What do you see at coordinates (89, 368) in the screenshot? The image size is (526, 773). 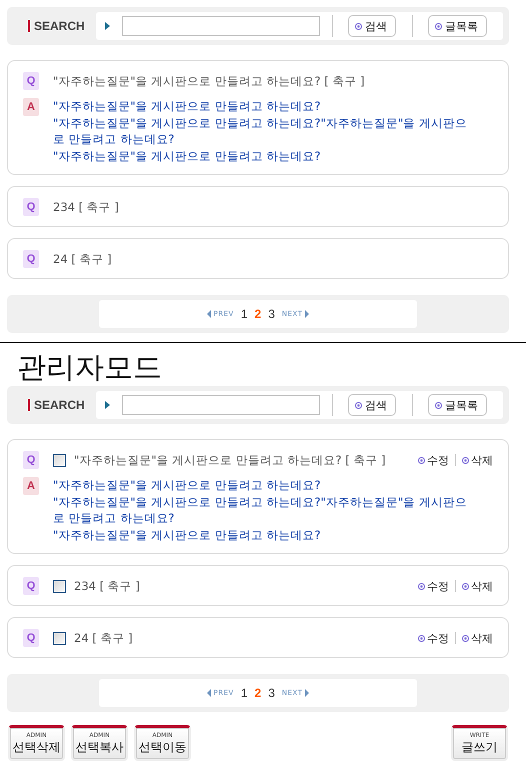 I see `page-title: 관리자모드` at bounding box center [89, 368].